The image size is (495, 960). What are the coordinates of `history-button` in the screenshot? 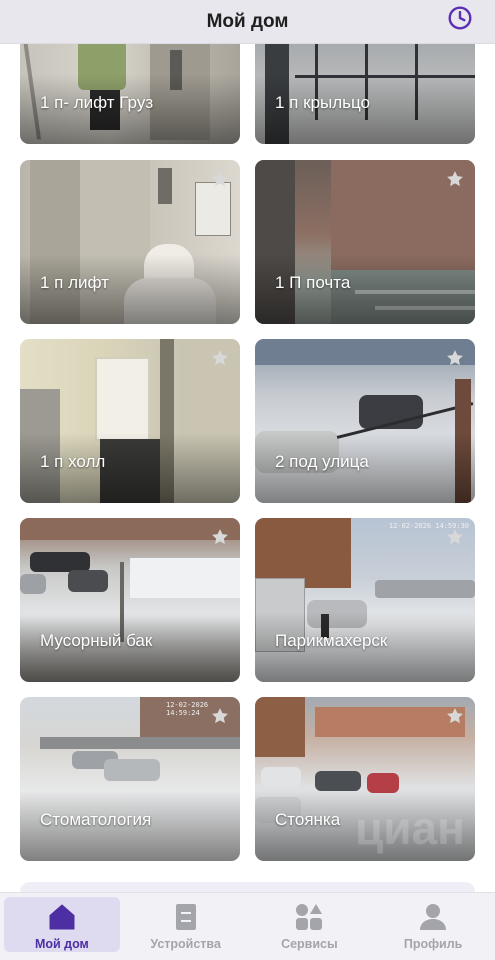 It's located at (460, 18).